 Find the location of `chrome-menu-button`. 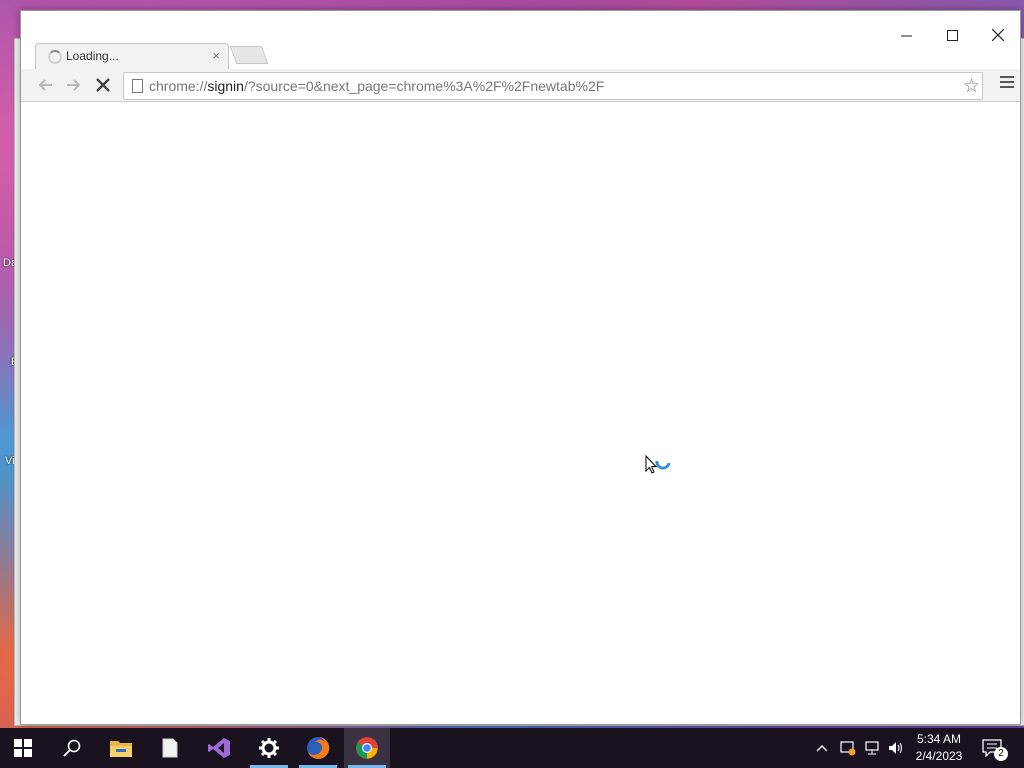

chrome-menu-button is located at coordinates (1007, 83).